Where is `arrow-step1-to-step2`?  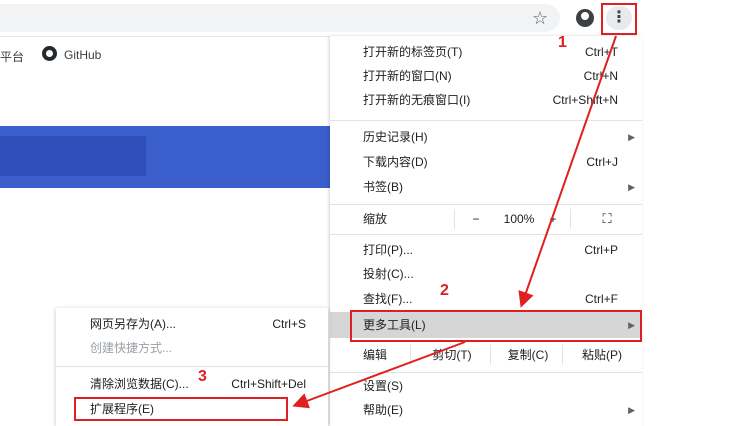 arrow-step1-to-step2 is located at coordinates (567, 171).